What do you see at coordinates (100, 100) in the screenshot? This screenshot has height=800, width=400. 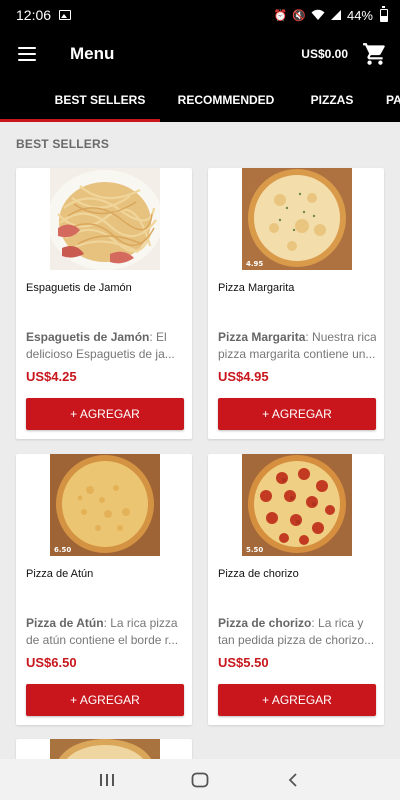 I see `tab-best-sellers: BEST SELLERS` at bounding box center [100, 100].